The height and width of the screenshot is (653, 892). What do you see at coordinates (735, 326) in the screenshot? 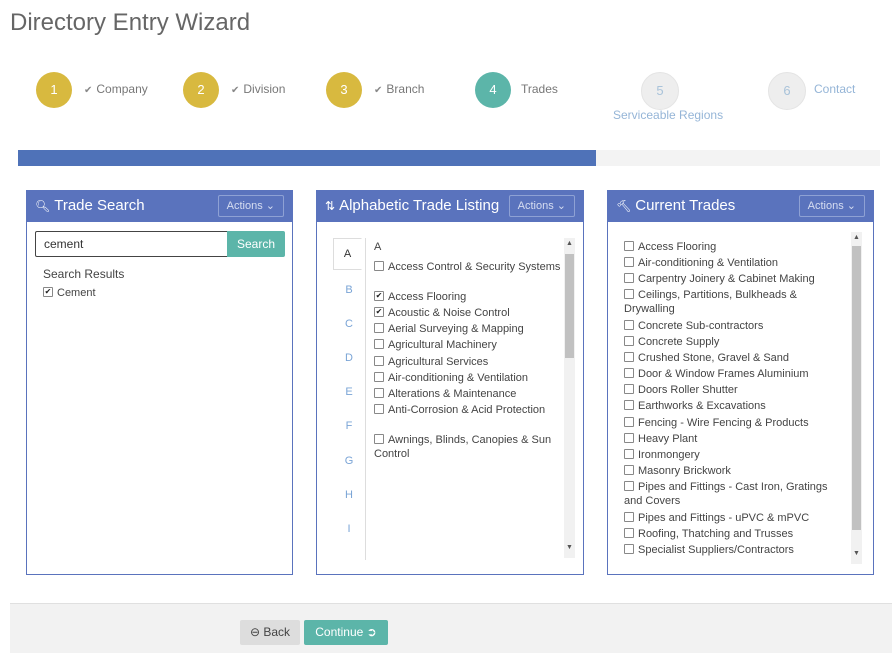
I see `list-item: Concrete Sub-contractors` at bounding box center [735, 326].